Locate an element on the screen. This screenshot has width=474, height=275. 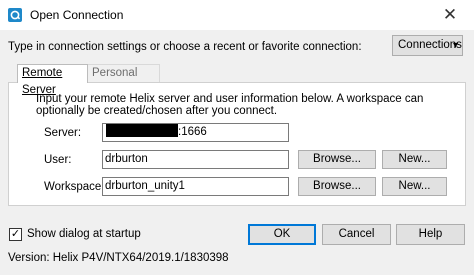
show-dialog-label: Show dialog at startup is located at coordinates (84, 234).